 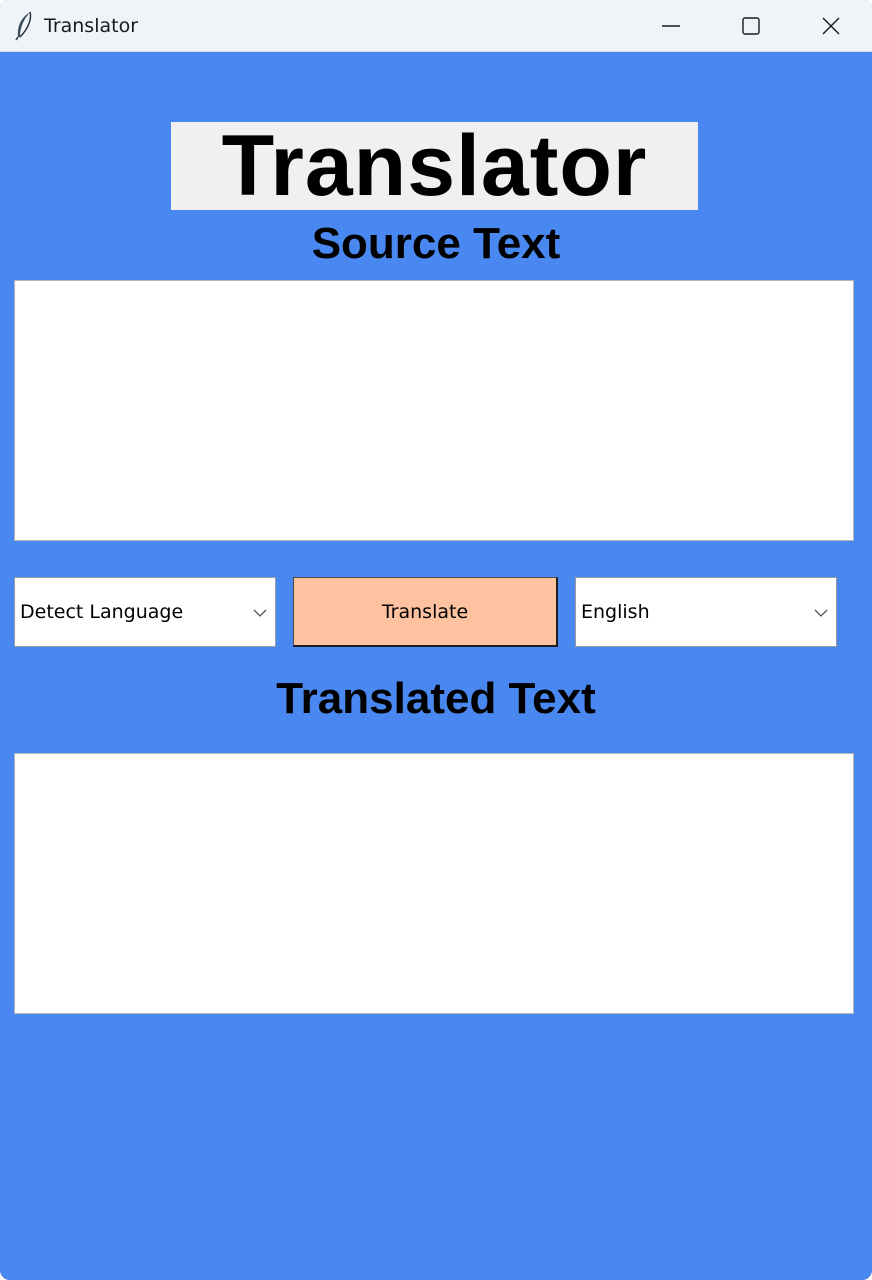 I want to click on target-language-value: English, so click(x=615, y=612).